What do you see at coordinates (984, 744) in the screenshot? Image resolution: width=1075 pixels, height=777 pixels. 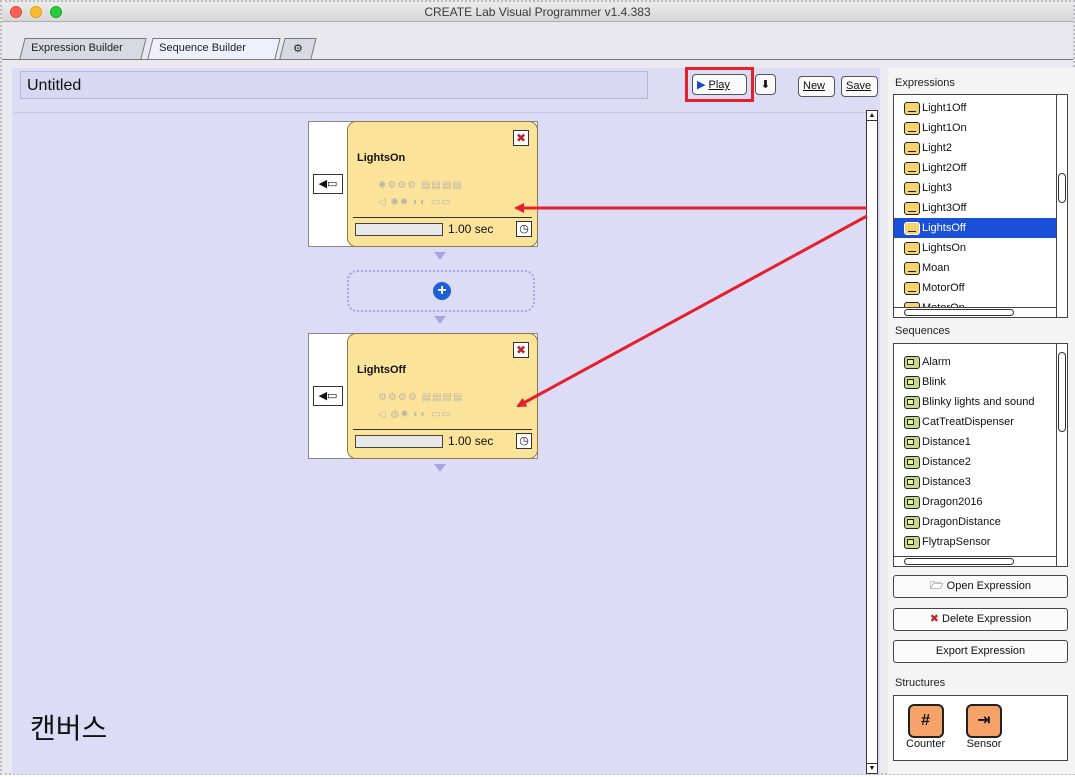 I see `sensor-label: Sensor` at bounding box center [984, 744].